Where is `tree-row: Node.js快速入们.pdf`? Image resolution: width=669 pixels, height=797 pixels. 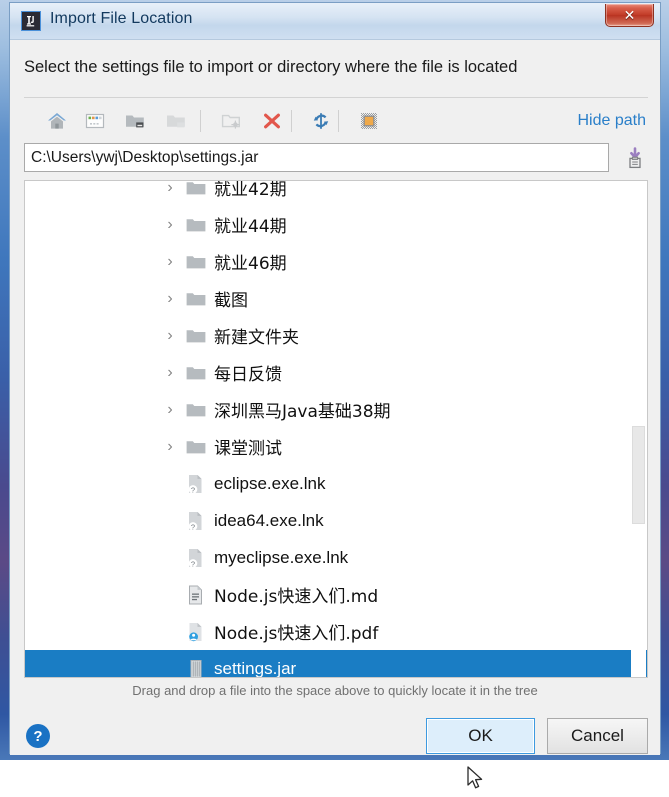
tree-row: Node.js快速入们.pdf is located at coordinates (336, 631).